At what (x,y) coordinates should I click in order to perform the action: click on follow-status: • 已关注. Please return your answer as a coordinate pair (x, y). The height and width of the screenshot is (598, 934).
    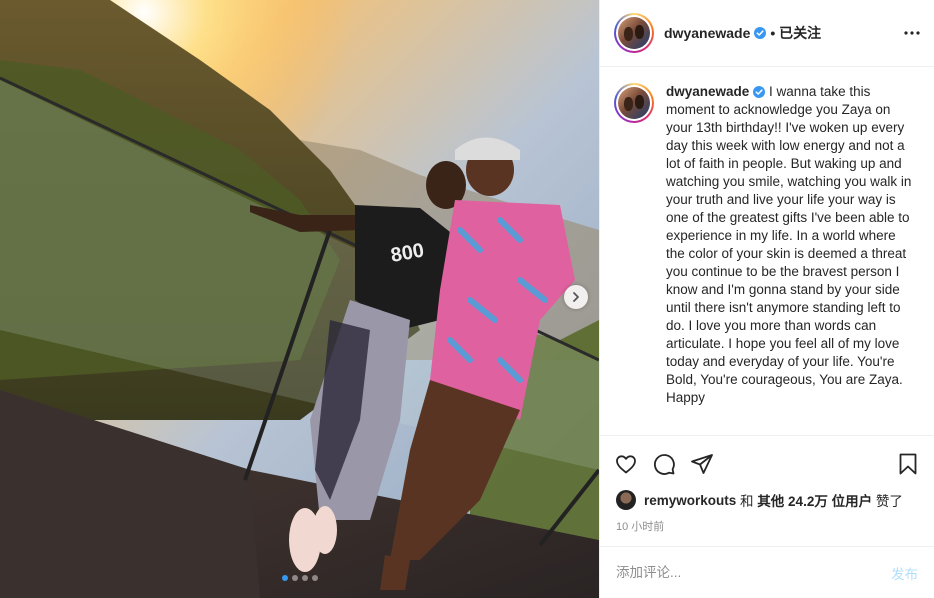
    Looking at the image, I should click on (795, 33).